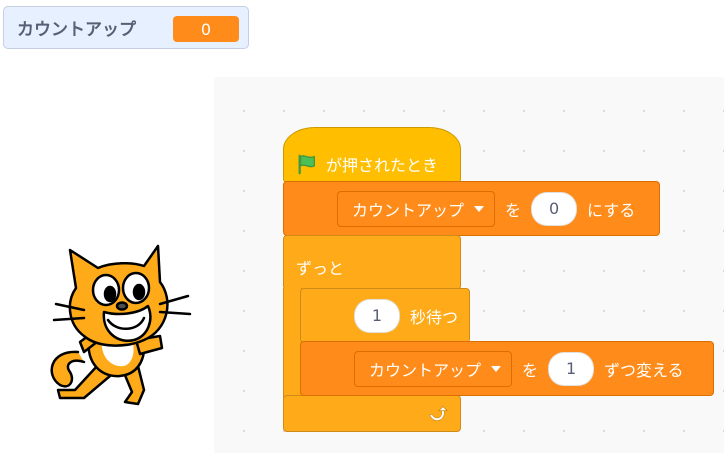  What do you see at coordinates (611, 210) in the screenshot?
I see `set-block-word2: にする` at bounding box center [611, 210].